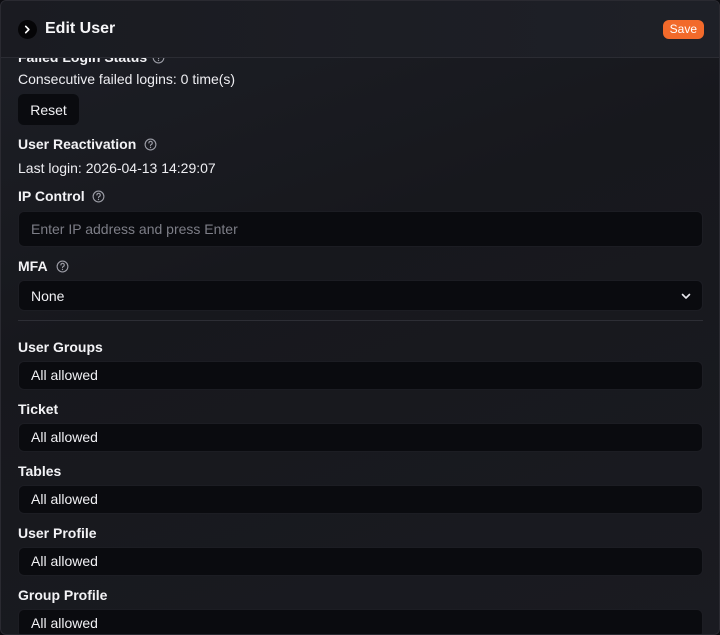 This screenshot has height=635, width=720. I want to click on ip-address-input, so click(360, 229).